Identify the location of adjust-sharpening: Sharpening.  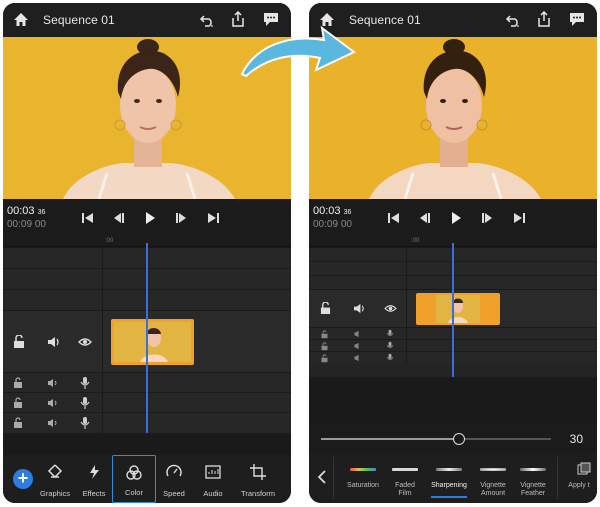
(449, 478).